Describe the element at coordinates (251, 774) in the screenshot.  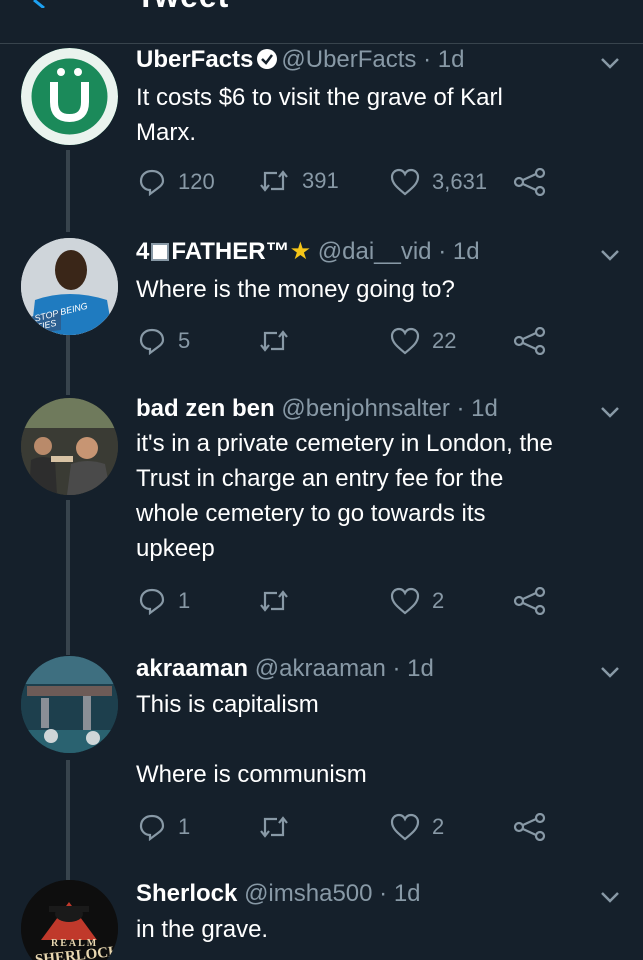
I see `tweet-text-line: Where is communism` at that location.